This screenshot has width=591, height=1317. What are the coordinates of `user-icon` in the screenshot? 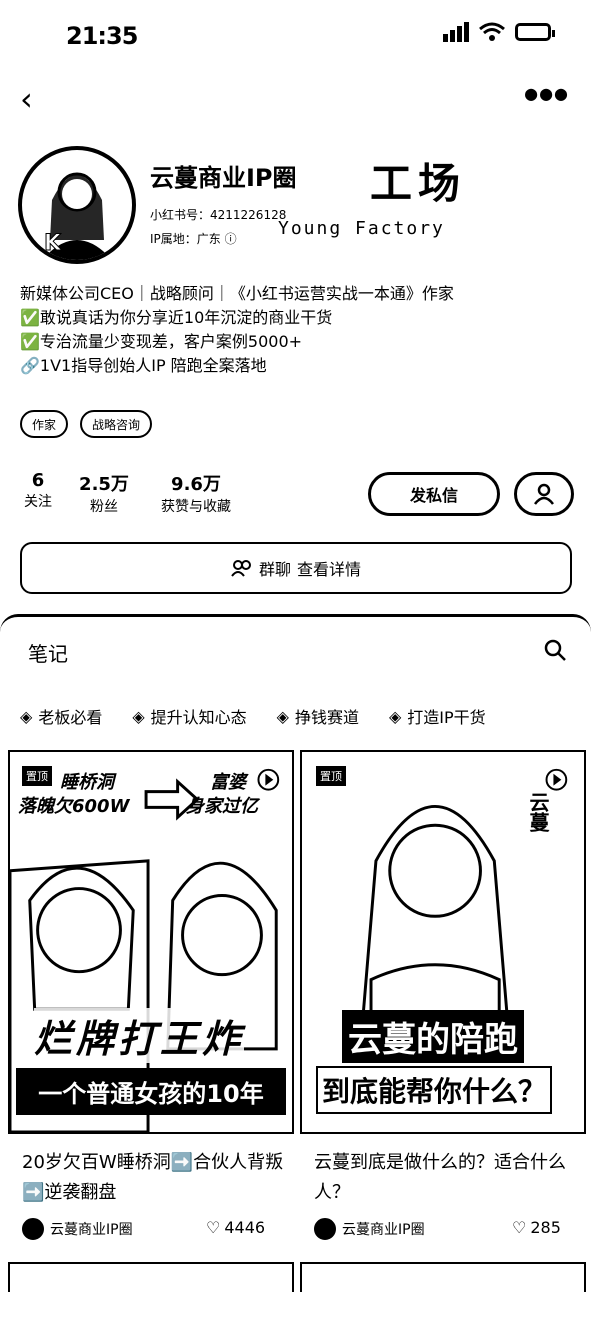 It's located at (544, 494).